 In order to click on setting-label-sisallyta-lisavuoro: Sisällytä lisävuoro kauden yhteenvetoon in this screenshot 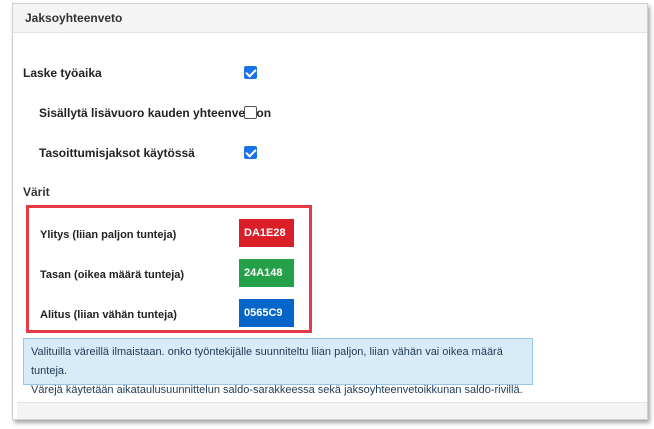, I will do `click(155, 113)`.